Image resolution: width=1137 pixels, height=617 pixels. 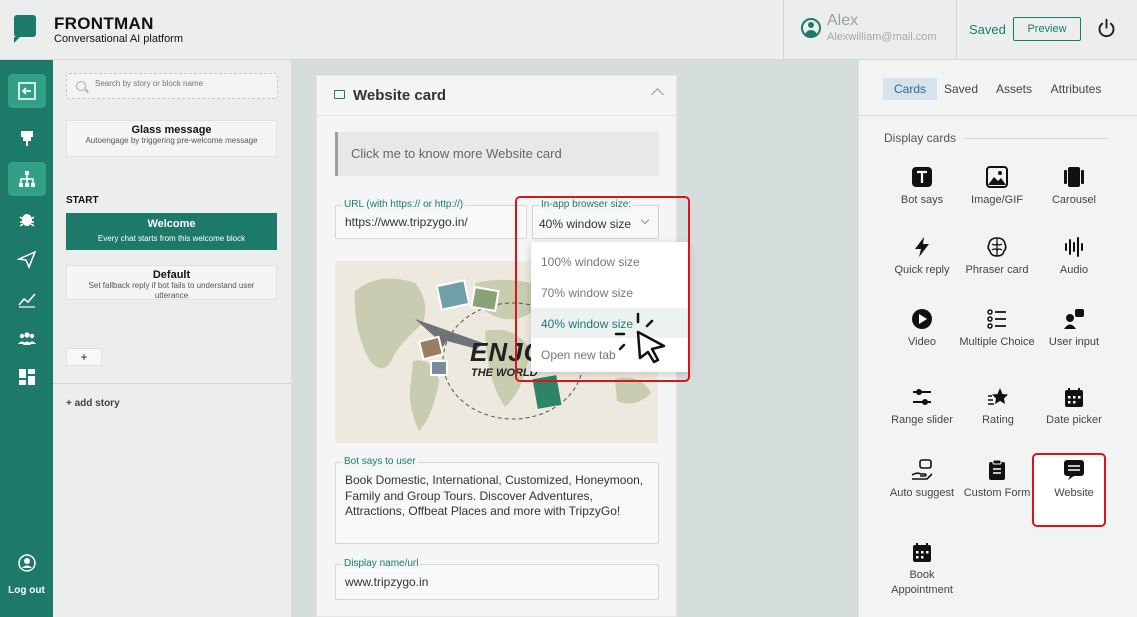 I want to click on users-icon, so click(x=27, y=339).